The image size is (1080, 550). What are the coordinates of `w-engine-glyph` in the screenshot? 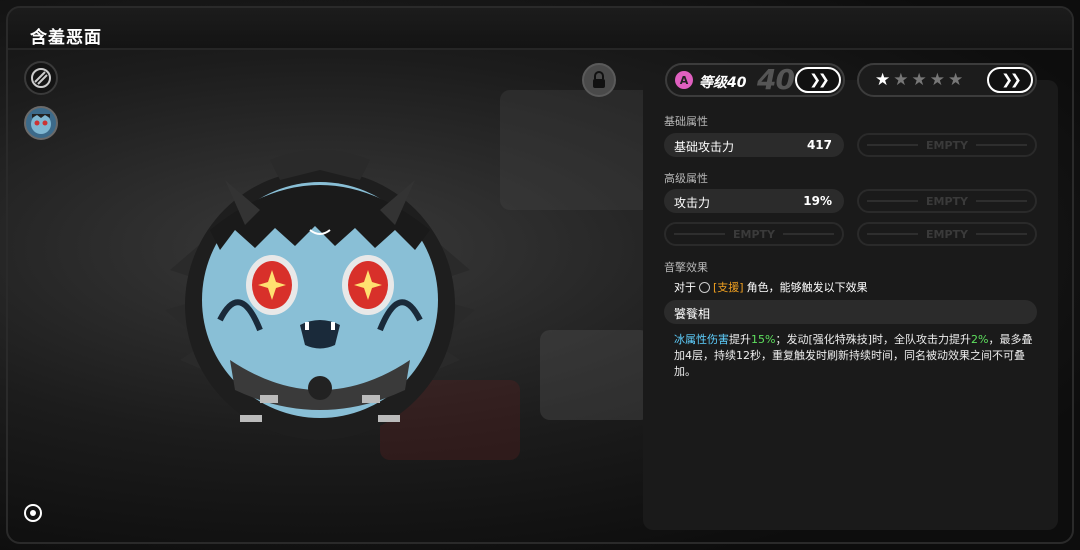 It's located at (41, 78).